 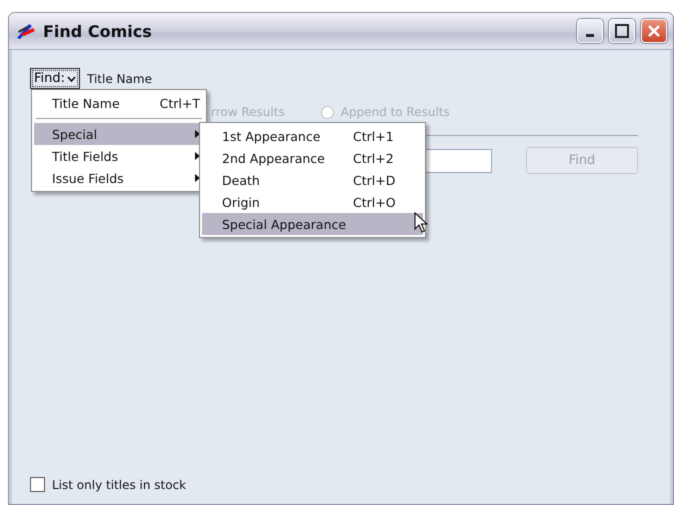 I want to click on checkbox-label: List only titles in stock, so click(x=119, y=485).